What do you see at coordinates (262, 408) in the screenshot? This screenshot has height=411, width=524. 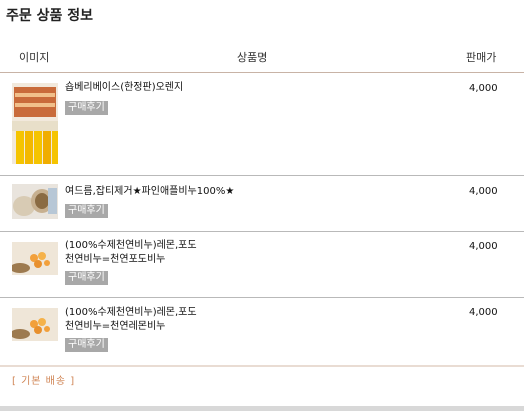 I see `bottom-divider` at bounding box center [262, 408].